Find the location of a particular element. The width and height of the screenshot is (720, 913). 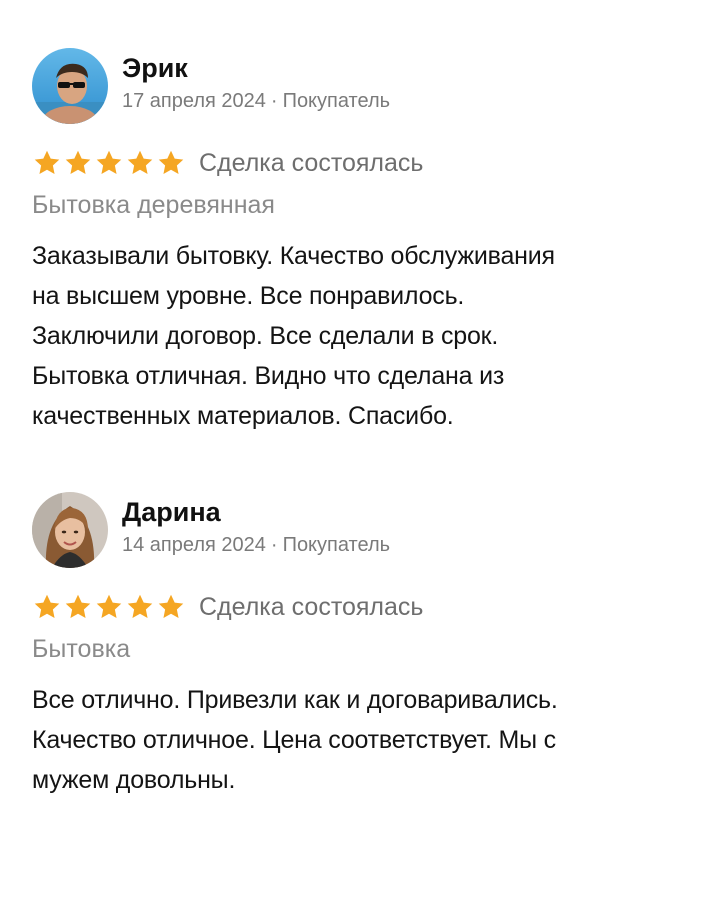

review-text-line: на высшем уровне. Все понравилось. is located at coordinates (248, 296).